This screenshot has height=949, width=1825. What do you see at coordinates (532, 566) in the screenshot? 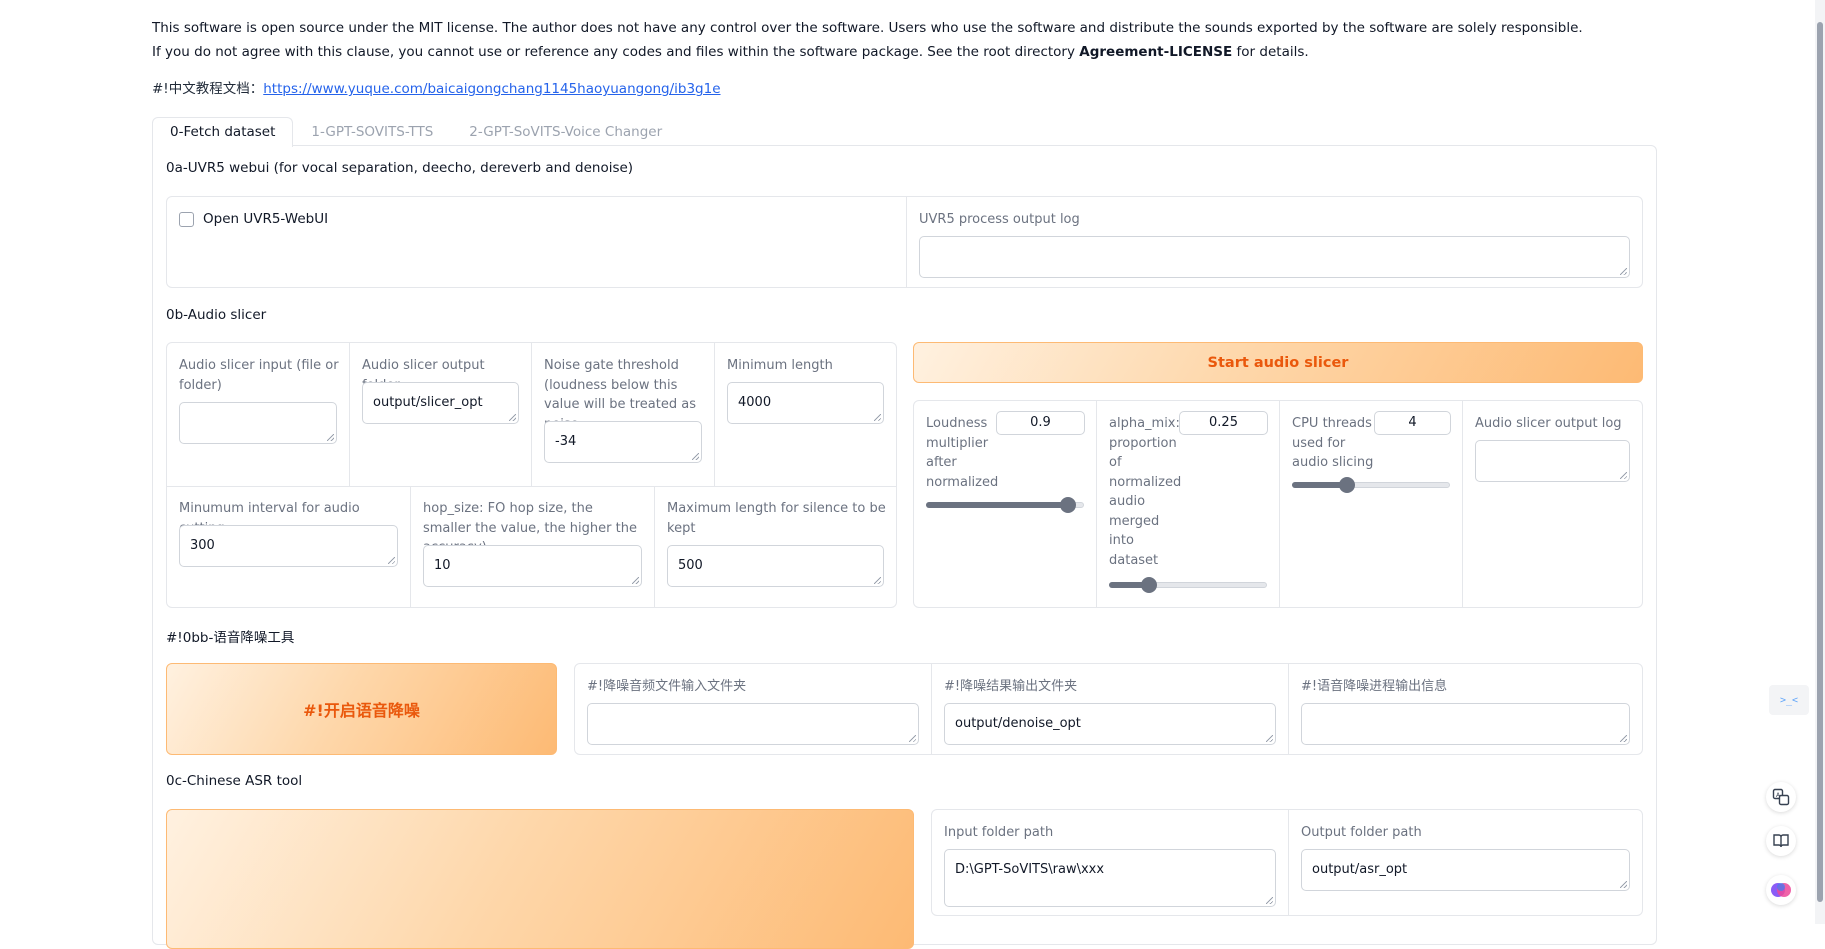
I see `hop-size-field: 10` at bounding box center [532, 566].